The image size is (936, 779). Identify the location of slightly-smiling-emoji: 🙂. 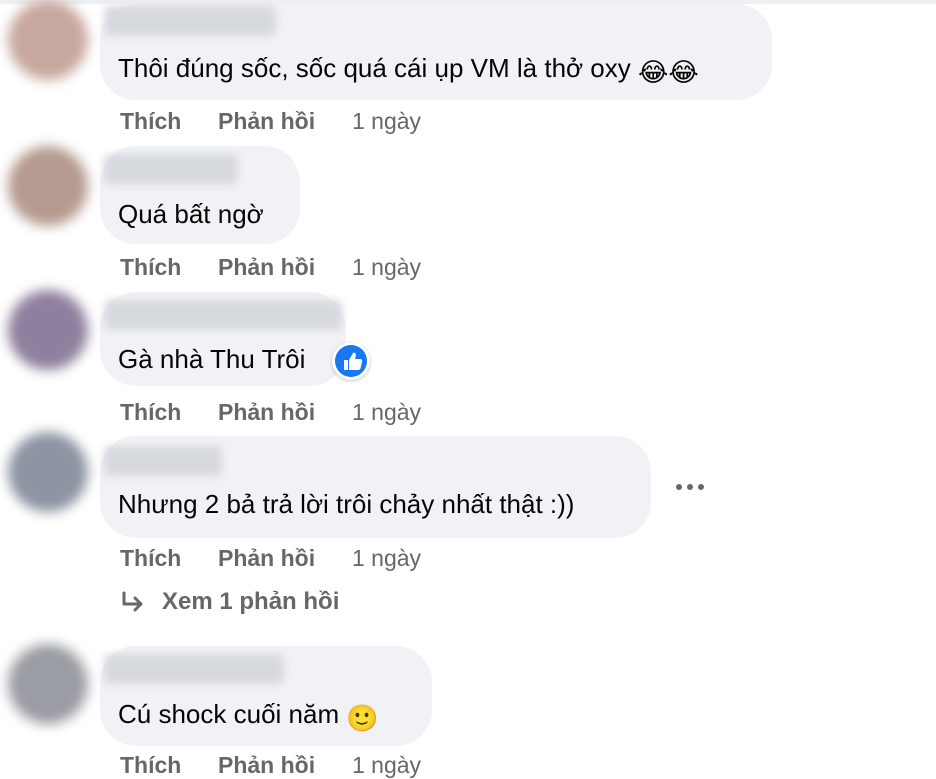
(362, 718).